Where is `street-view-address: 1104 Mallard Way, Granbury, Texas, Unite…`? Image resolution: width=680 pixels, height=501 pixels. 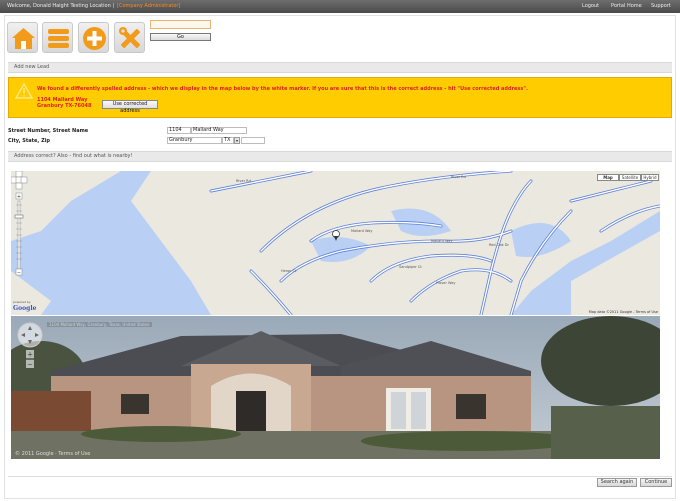
street-view-address: 1104 Mallard Way, Granbury, Texas, Unite… is located at coordinates (99, 324).